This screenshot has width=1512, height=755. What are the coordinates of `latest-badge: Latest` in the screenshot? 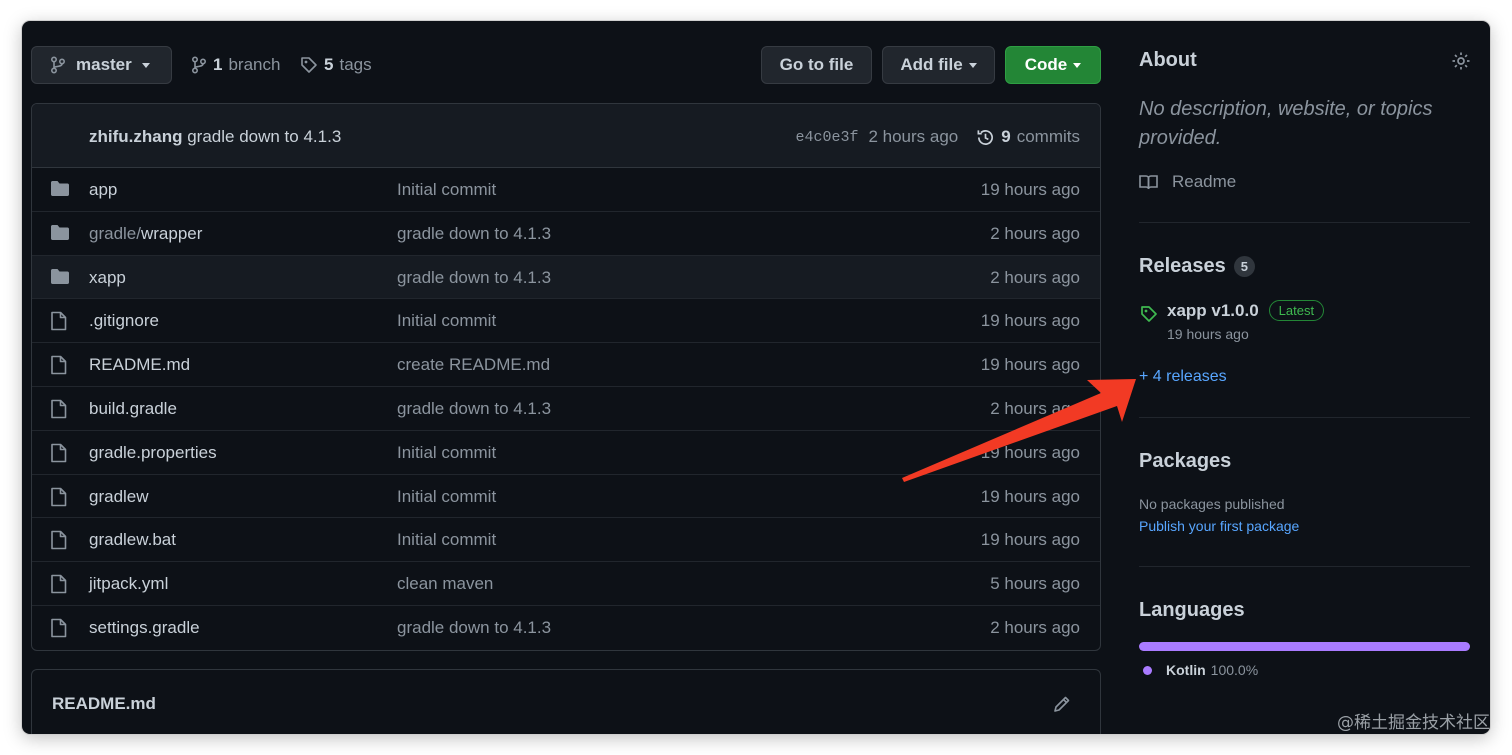 It's located at (1296, 310).